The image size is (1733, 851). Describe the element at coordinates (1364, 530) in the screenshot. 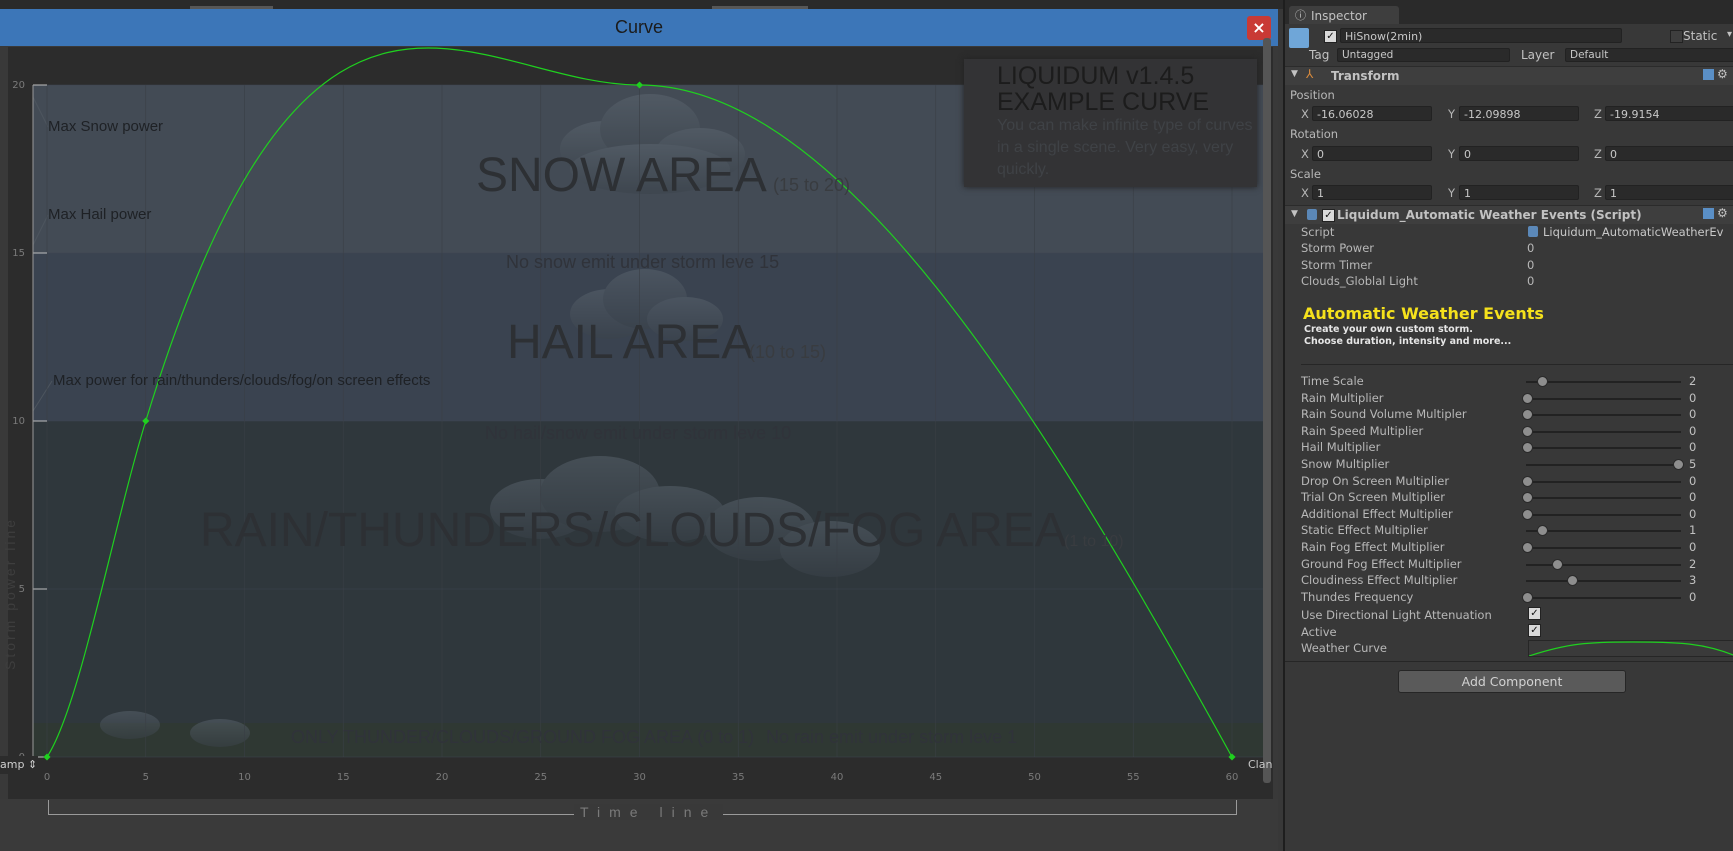

I see `slider-label: Static Effect Multiplier` at that location.